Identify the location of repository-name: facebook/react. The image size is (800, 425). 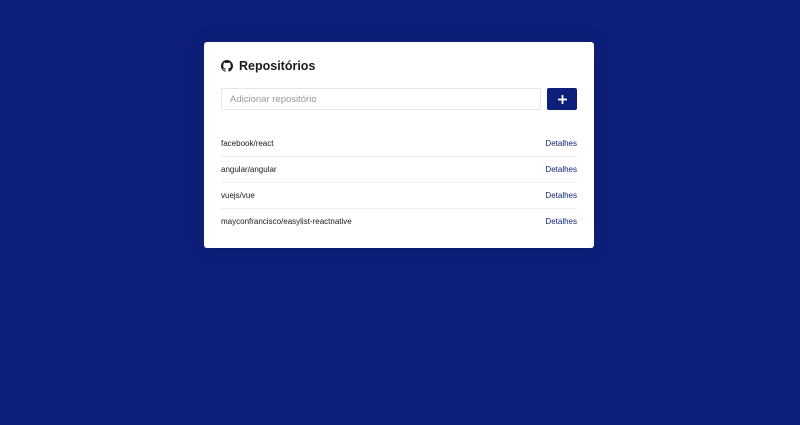
(247, 143).